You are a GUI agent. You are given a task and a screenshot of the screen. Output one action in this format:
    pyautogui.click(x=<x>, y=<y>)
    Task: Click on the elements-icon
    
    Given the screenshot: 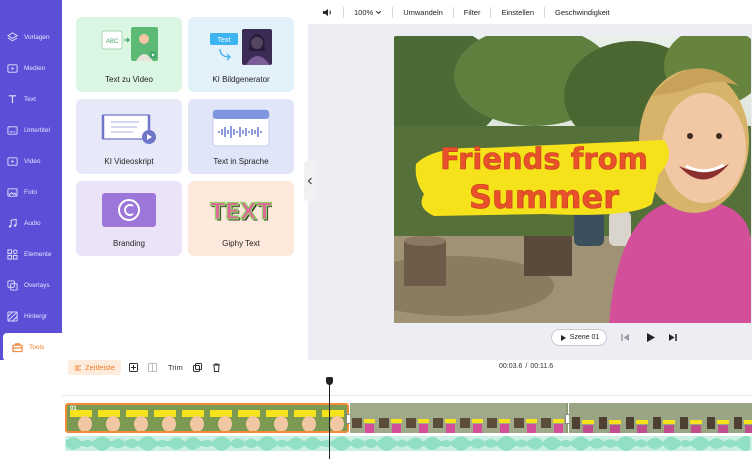 What is the action you would take?
    pyautogui.click(x=12, y=254)
    